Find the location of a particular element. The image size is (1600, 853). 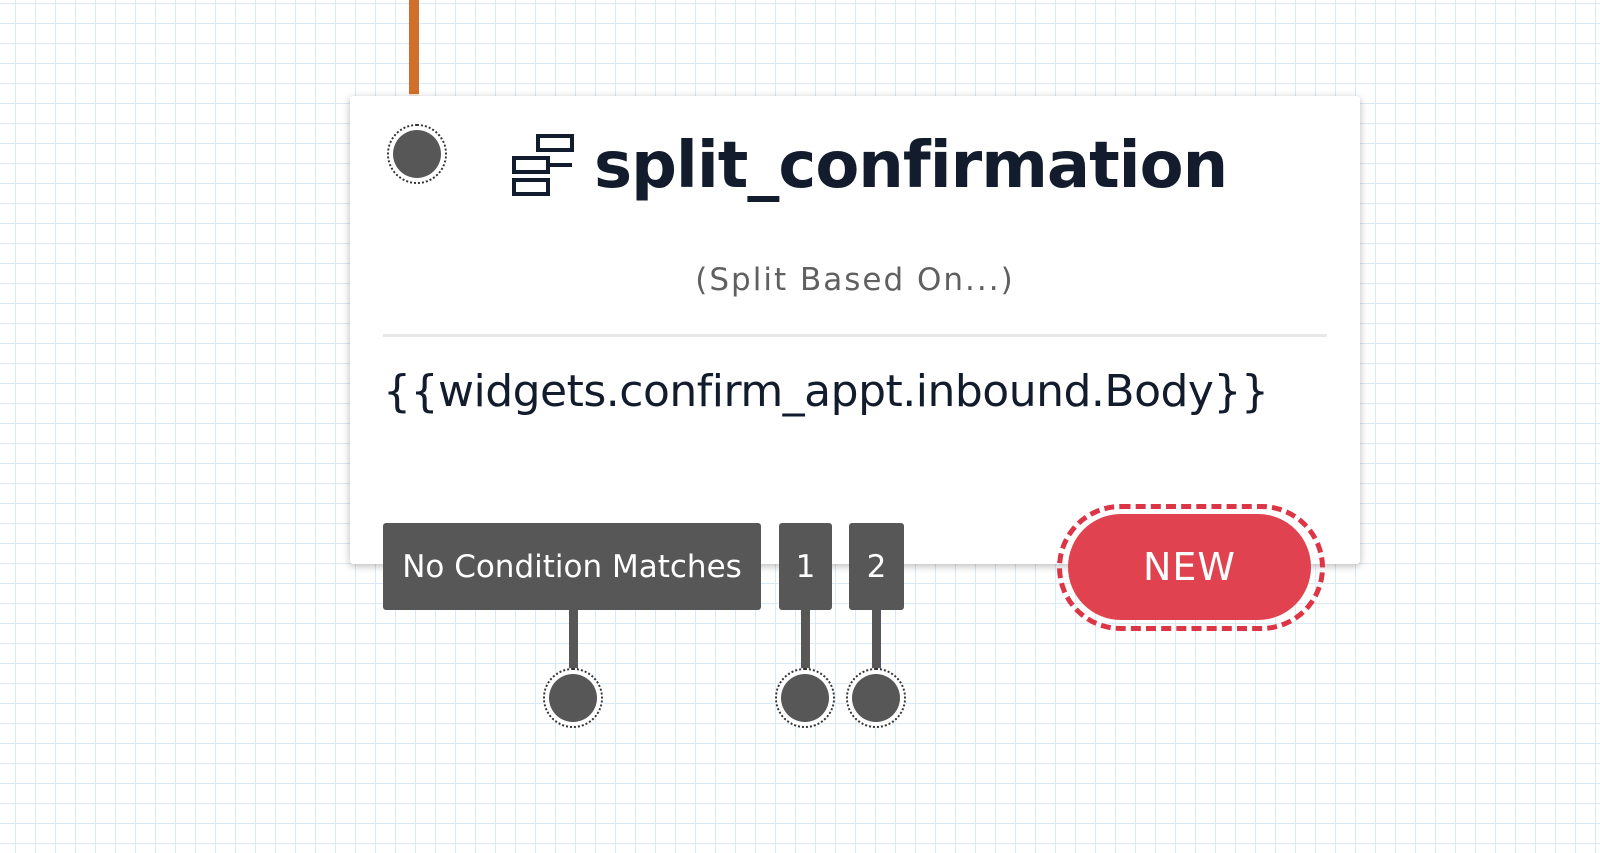

split-expression: {{widgets.confirm_appt.inbound.Body}} is located at coordinates (826, 391).